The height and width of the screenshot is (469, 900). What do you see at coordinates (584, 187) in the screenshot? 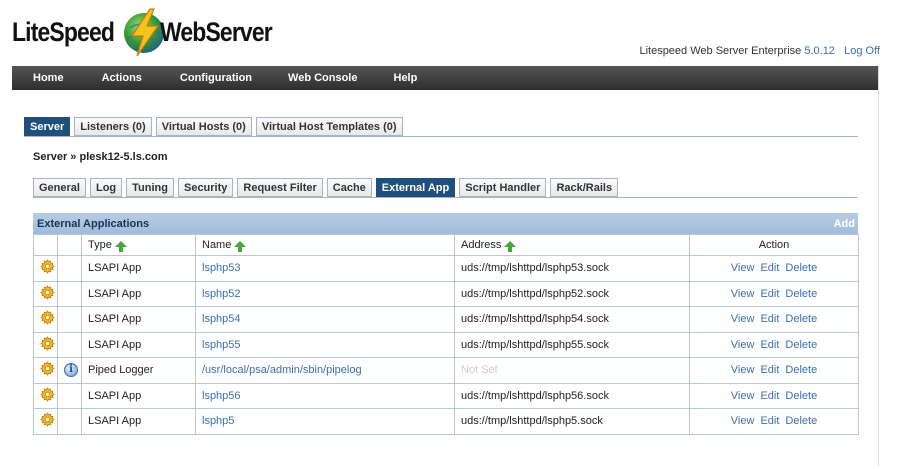
I see `tab-rack-rails: Rack/Rails` at bounding box center [584, 187].